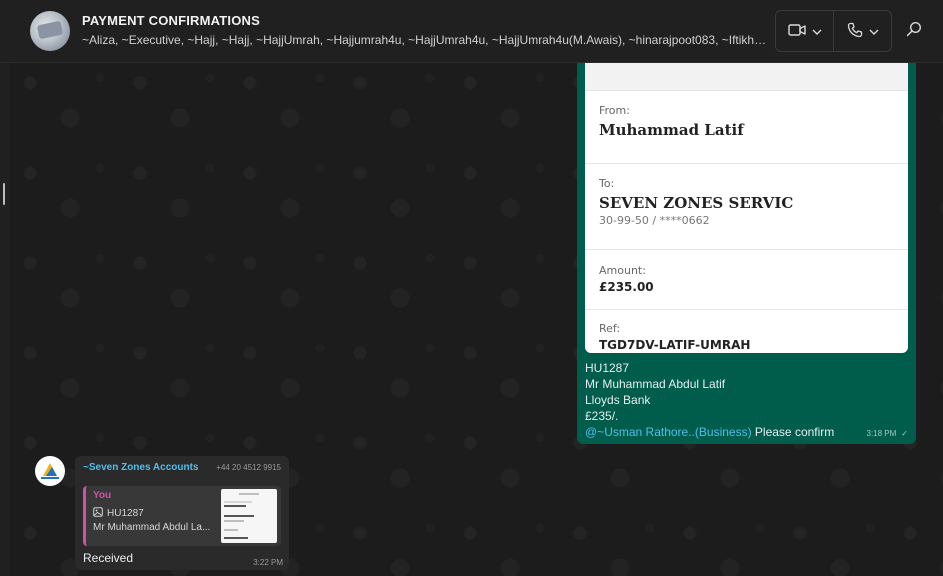 This screenshot has height=576, width=943. Describe the element at coordinates (5, 319) in the screenshot. I see `left-rail` at that location.